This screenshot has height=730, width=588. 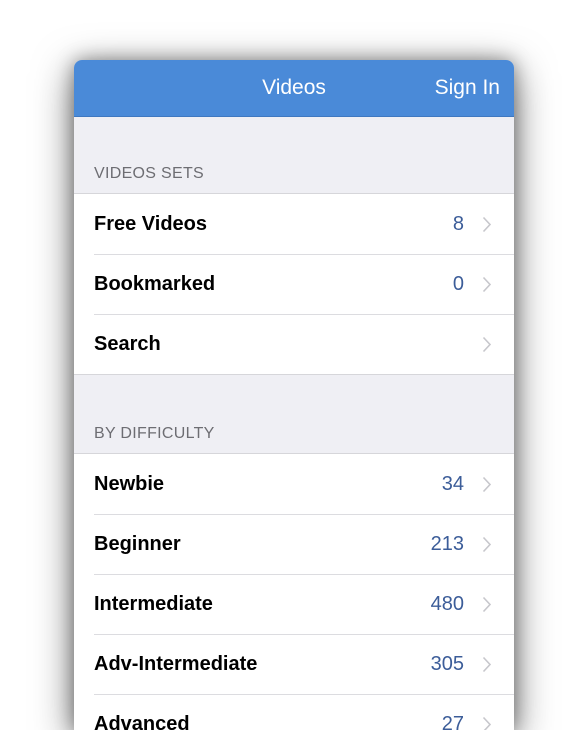 I want to click on navigation-bar: Videos Sign In, so click(x=294, y=88).